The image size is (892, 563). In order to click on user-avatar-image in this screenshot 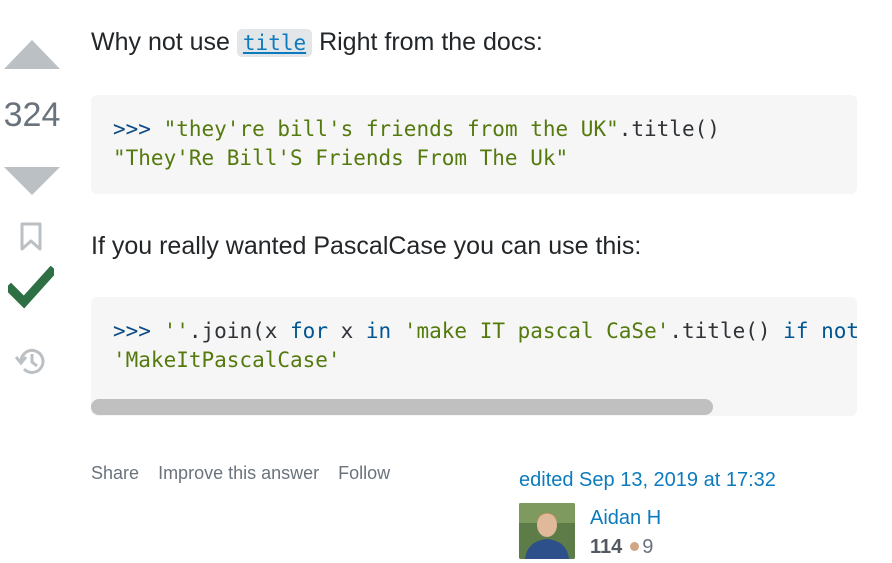, I will do `click(547, 531)`.